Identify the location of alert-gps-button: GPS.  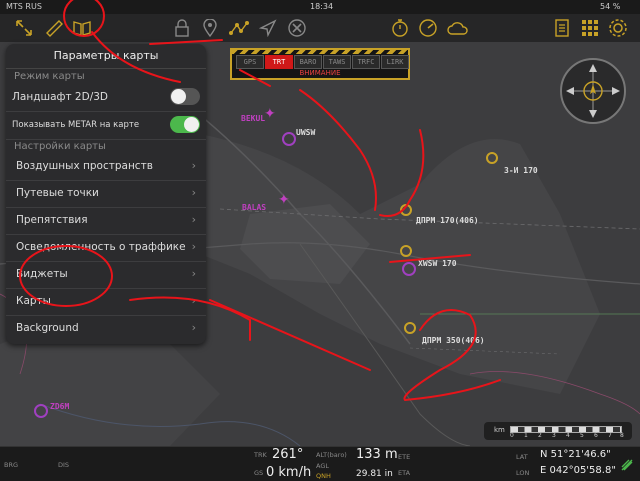
(250, 62).